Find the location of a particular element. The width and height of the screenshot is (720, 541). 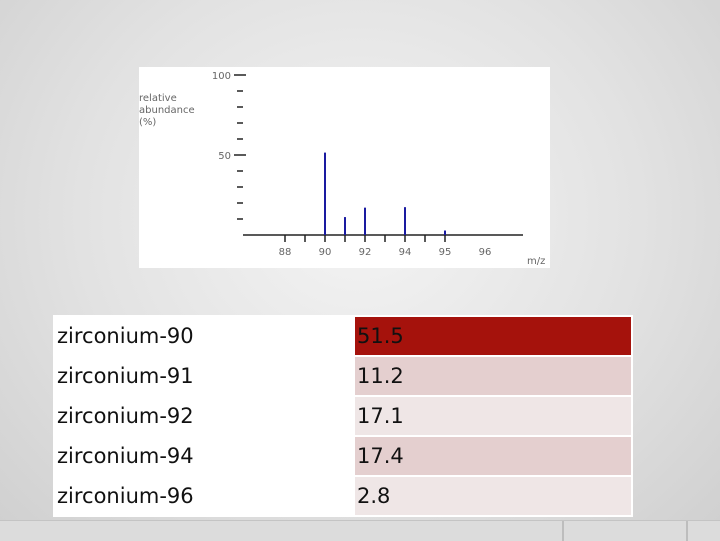

table-row: zirconium-91 11.2 is located at coordinates (343, 376).